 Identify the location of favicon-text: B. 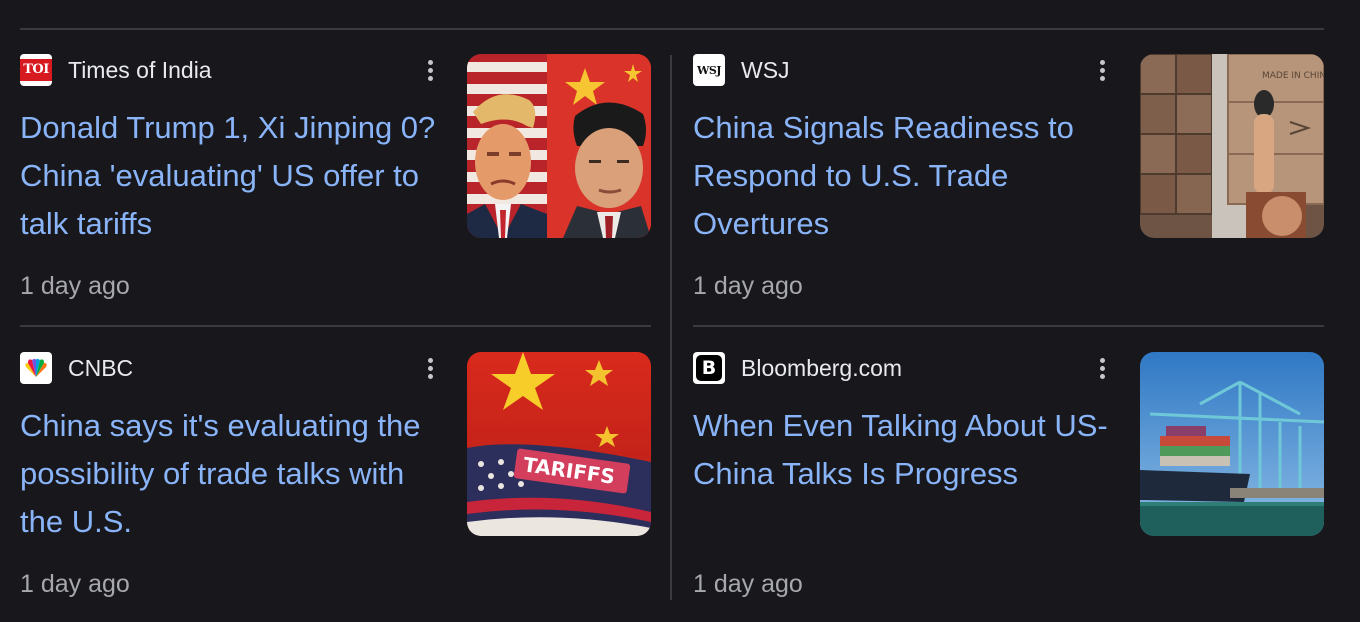
(709, 368).